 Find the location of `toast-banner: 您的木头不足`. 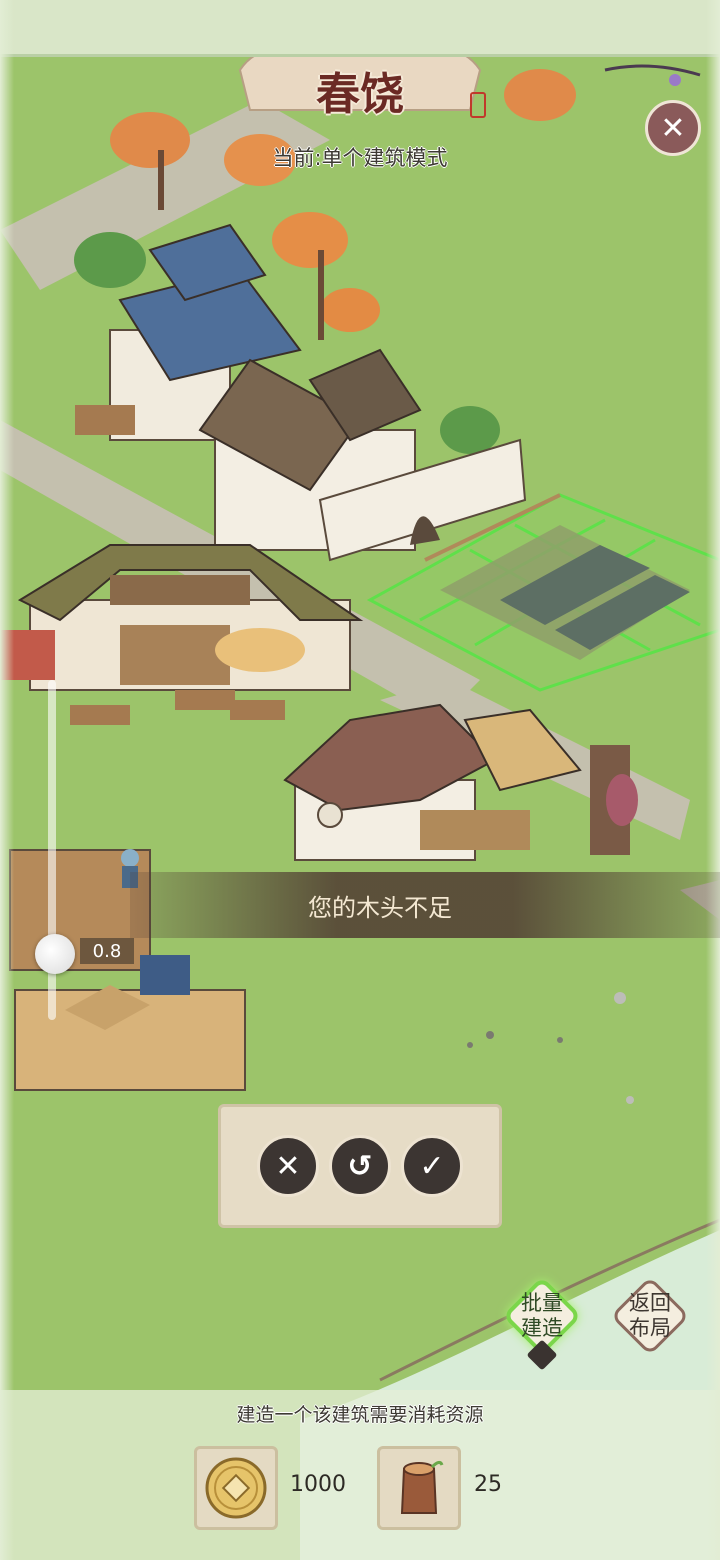

toast-banner: 您的木头不足 is located at coordinates (425, 905).